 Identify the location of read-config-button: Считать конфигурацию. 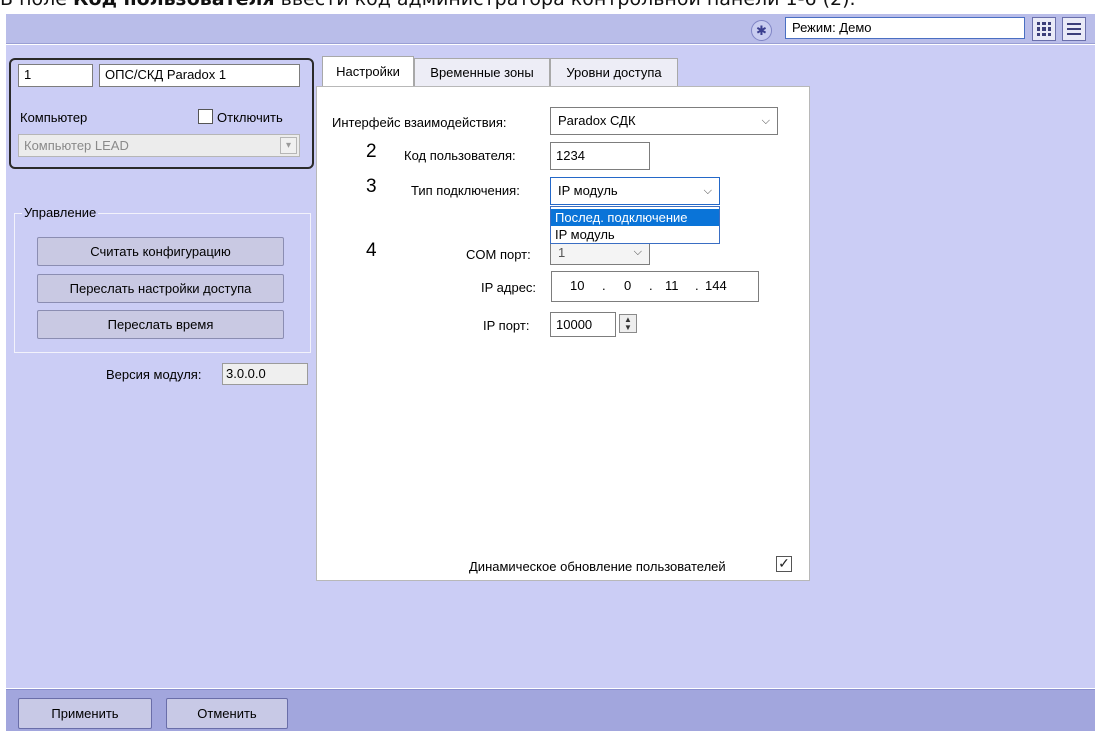
(160, 251).